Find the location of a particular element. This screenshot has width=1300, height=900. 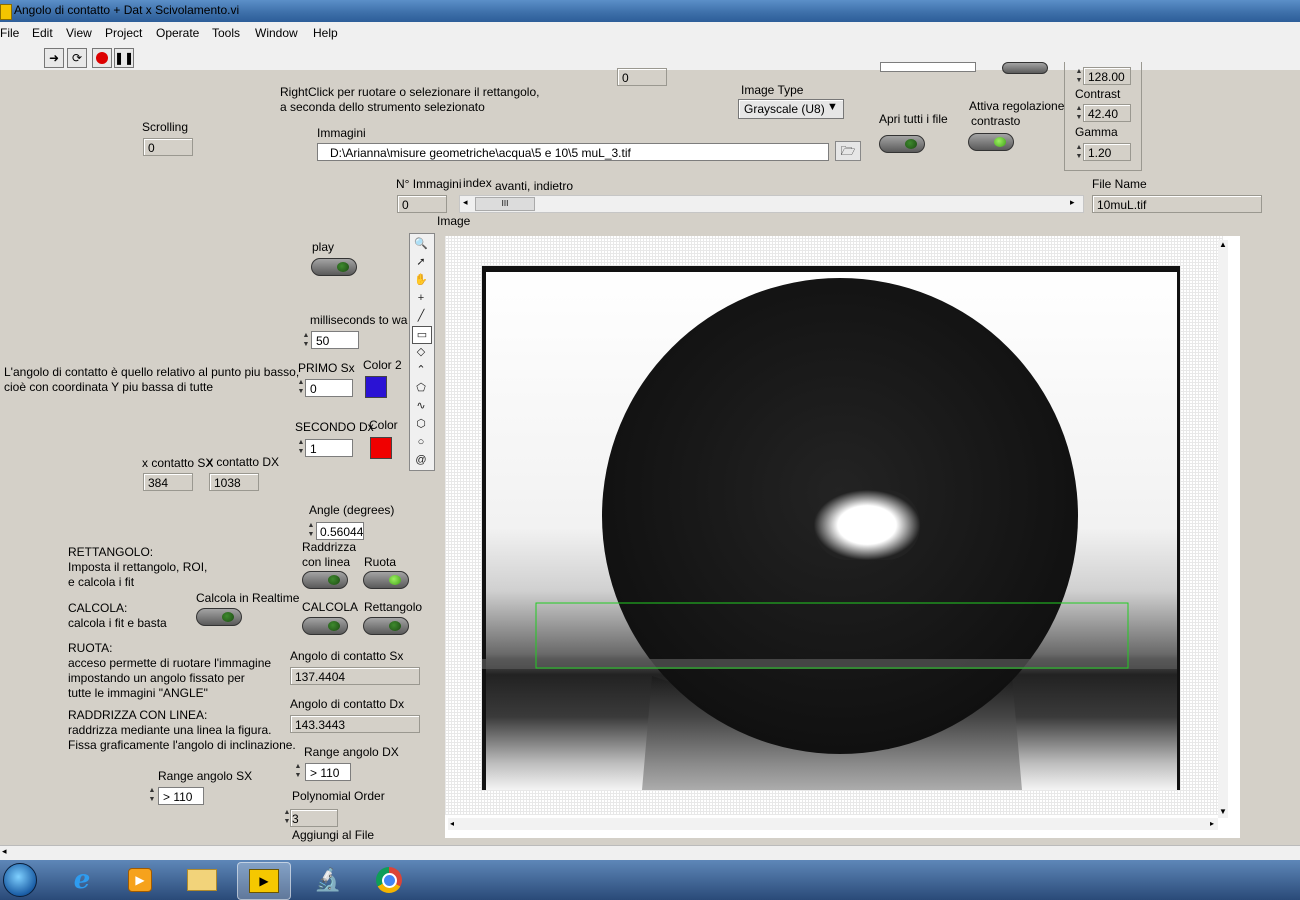

microscope-icon: 🔬 is located at coordinates (328, 880).